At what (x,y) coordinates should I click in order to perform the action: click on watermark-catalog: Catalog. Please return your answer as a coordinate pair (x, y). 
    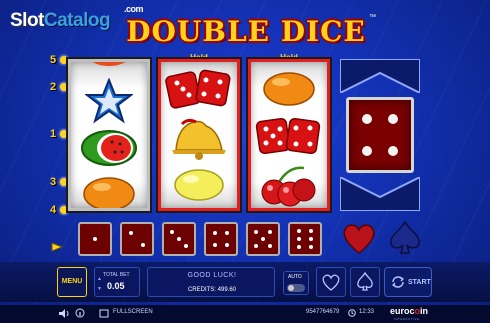
    Looking at the image, I should click on (77, 20).